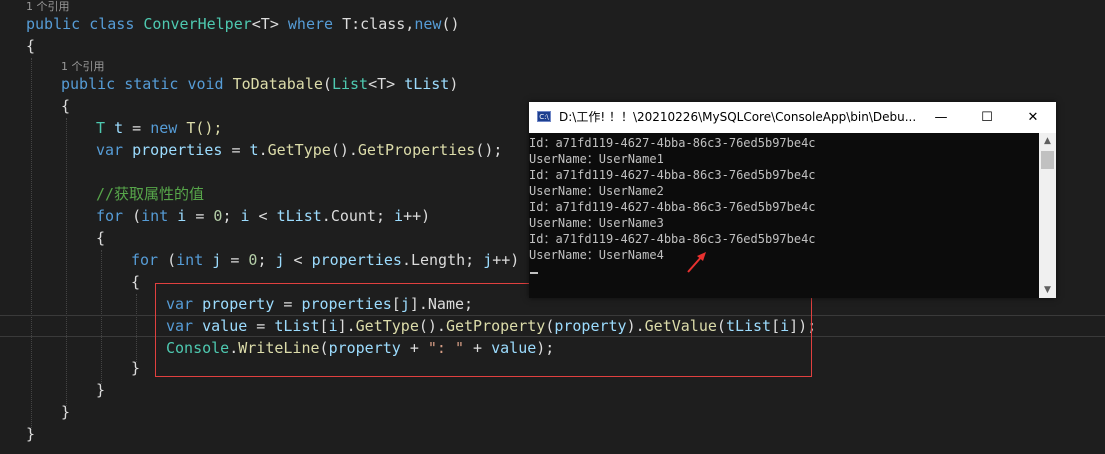  What do you see at coordinates (1047, 141) in the screenshot?
I see `scroll-up-arrow-icon: ▲` at bounding box center [1047, 141].